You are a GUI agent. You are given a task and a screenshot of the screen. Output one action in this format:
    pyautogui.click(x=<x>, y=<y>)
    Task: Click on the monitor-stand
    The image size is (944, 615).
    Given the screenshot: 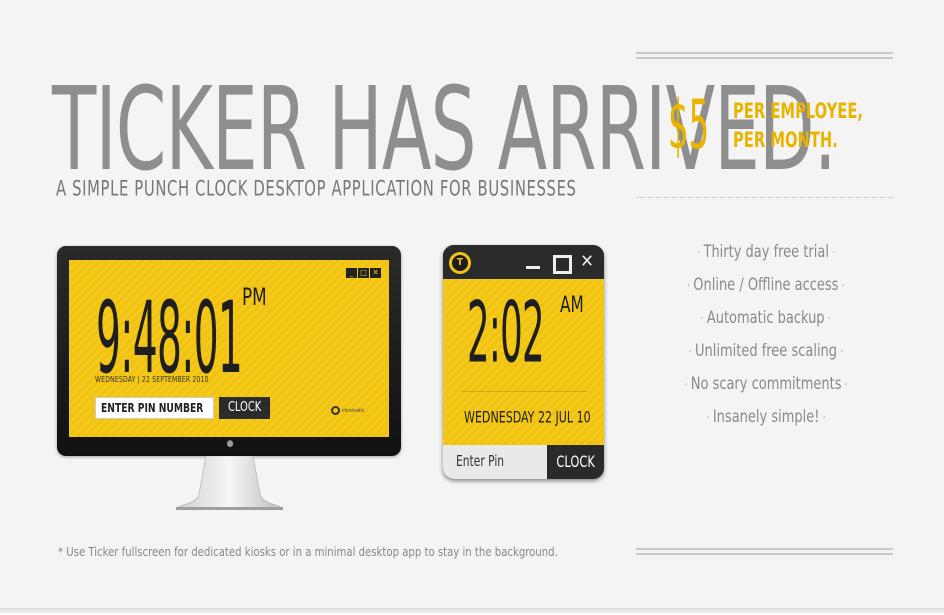 What is the action you would take?
    pyautogui.click(x=229, y=483)
    